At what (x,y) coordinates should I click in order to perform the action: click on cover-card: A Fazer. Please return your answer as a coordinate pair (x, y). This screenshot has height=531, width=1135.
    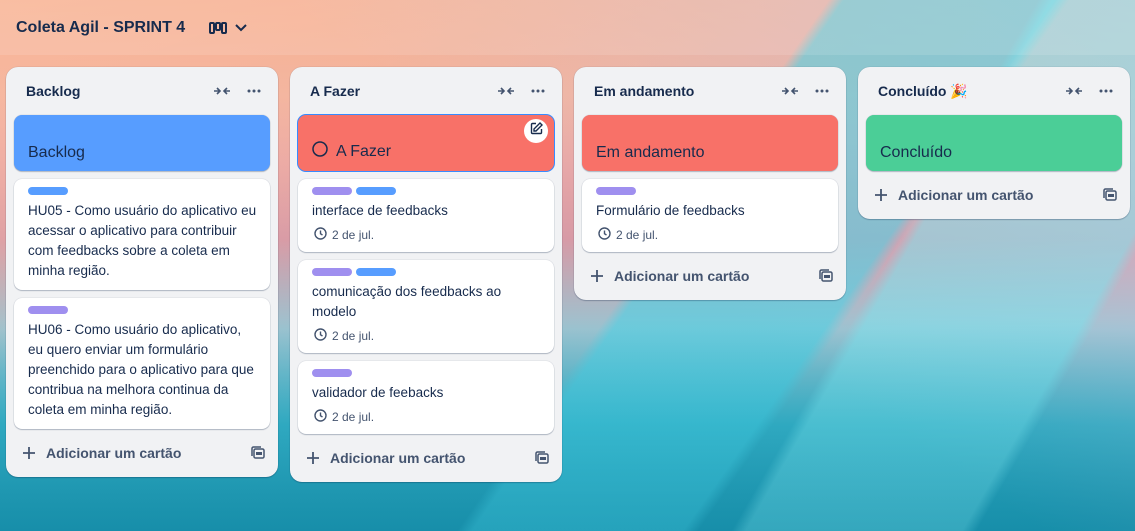
    Looking at the image, I should click on (426, 143).